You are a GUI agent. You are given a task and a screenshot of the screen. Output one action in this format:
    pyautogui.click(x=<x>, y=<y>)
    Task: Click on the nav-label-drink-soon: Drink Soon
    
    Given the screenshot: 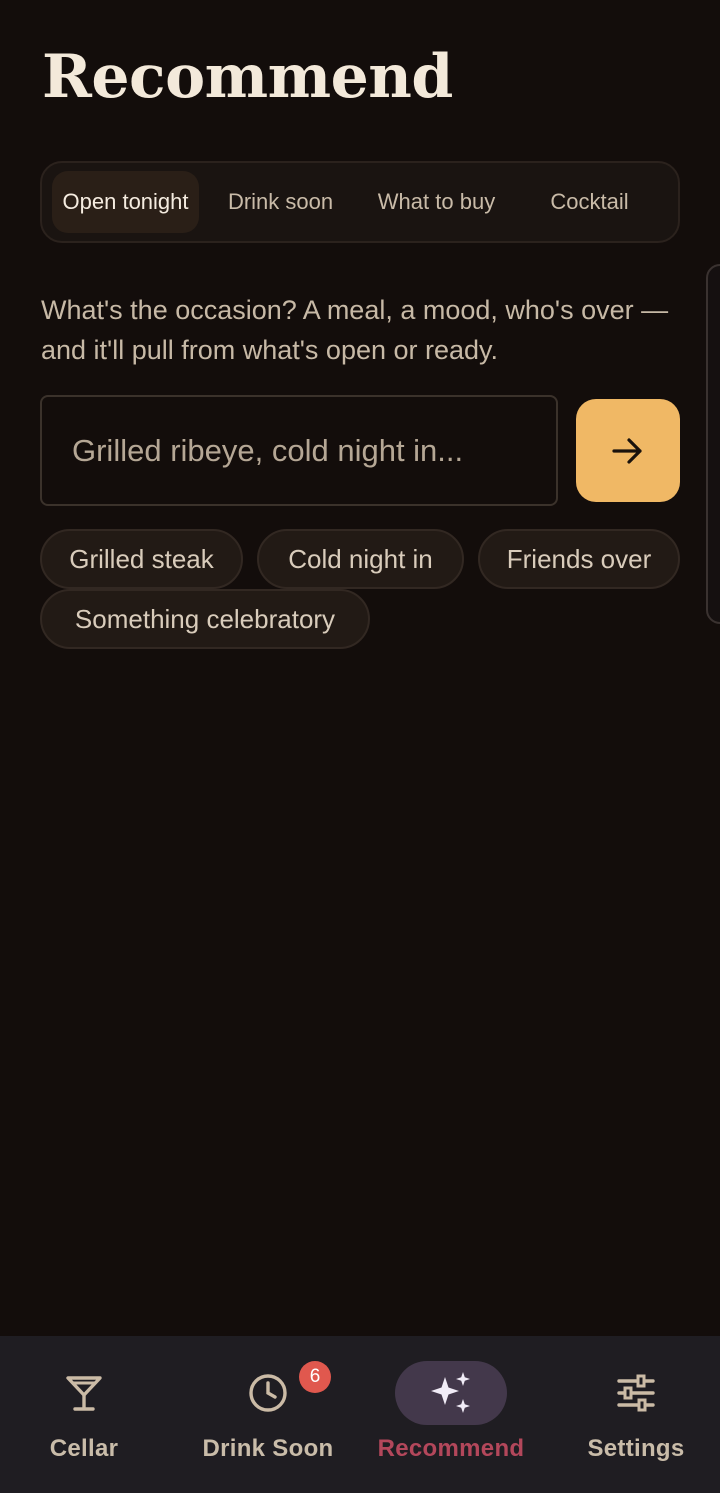 What is the action you would take?
    pyautogui.click(x=268, y=1448)
    